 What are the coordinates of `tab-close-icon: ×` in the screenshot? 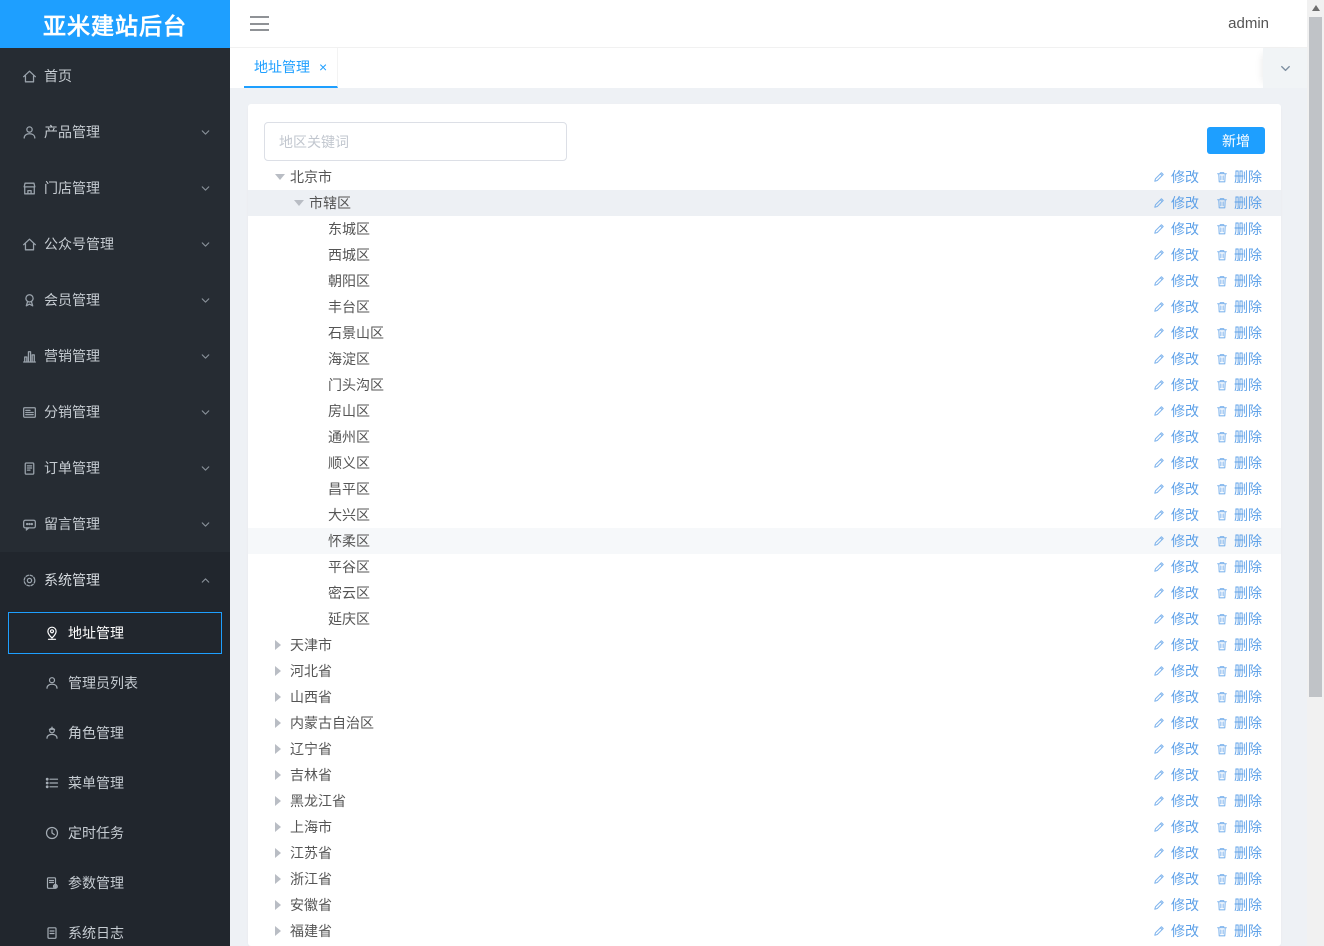 It's located at (323, 67).